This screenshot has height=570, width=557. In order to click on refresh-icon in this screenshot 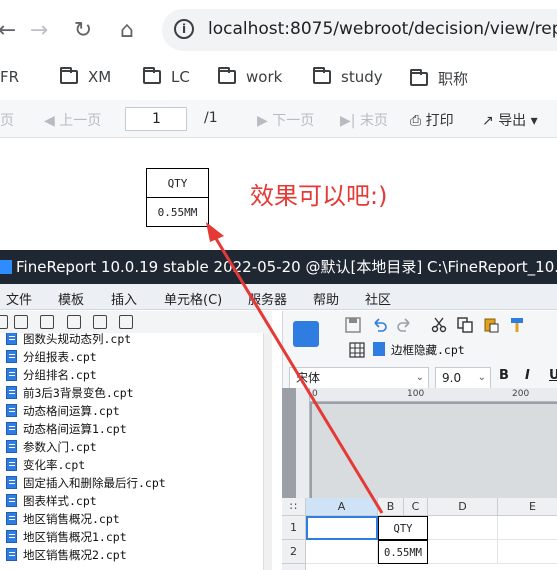, I will do `click(4, 322)`.